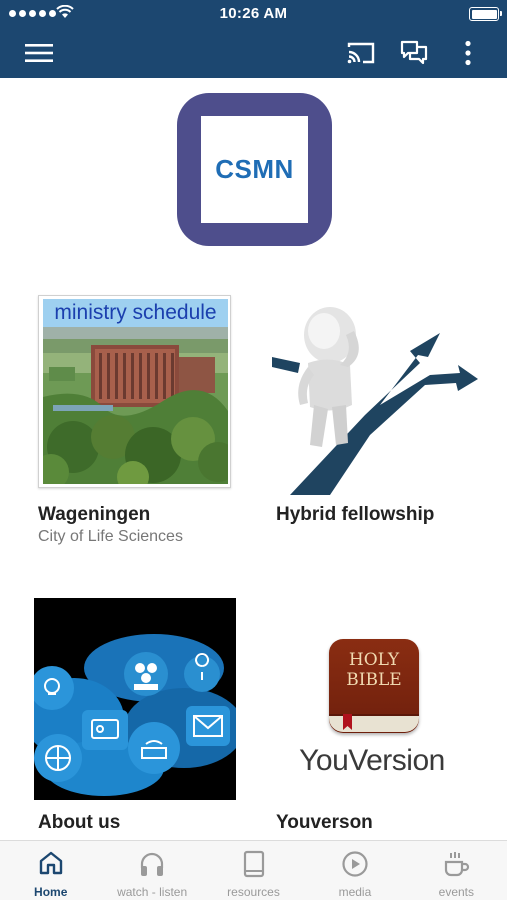 The width and height of the screenshot is (507, 900). I want to click on battery-icon, so click(485, 14).